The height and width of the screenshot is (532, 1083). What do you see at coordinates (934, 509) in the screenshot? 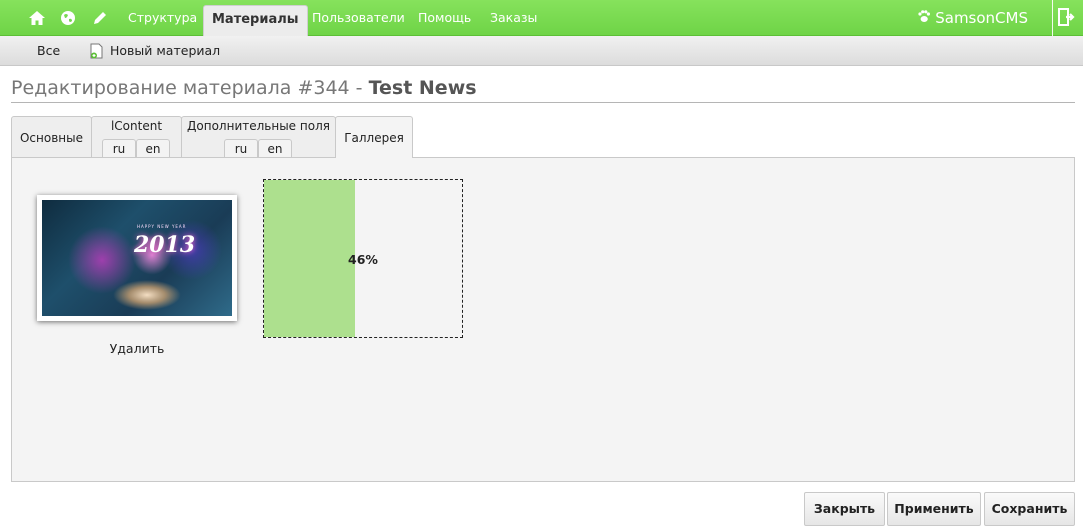
I see `apply-button: Применить` at bounding box center [934, 509].